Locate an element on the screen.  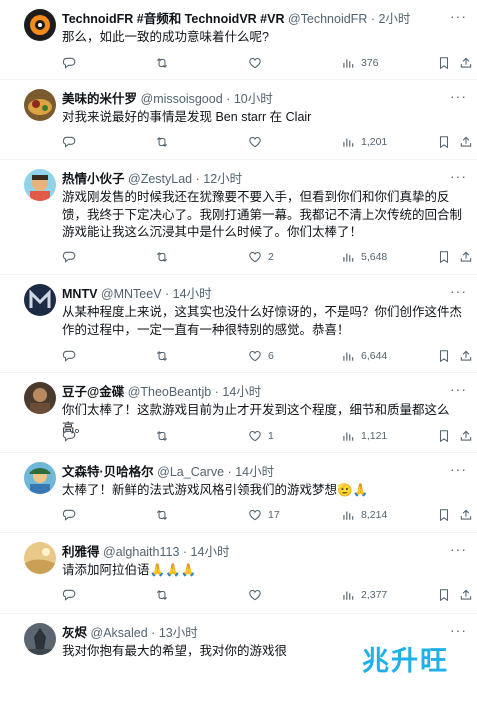
like-button: 1 is located at coordinates (261, 436).